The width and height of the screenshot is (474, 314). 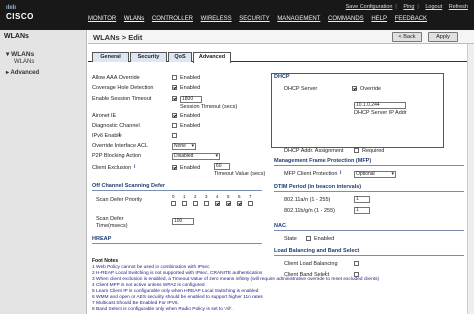 I want to click on priority-number: 6, so click(x=239, y=196).